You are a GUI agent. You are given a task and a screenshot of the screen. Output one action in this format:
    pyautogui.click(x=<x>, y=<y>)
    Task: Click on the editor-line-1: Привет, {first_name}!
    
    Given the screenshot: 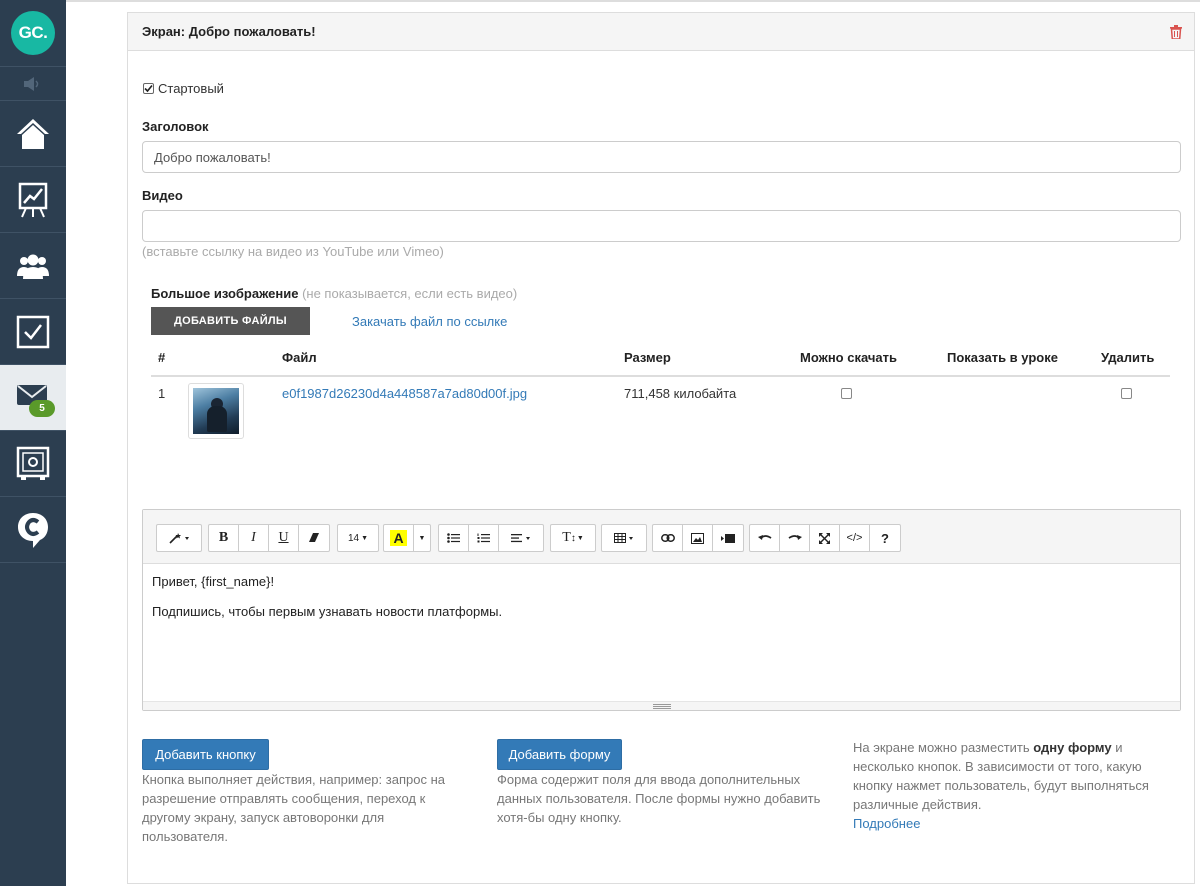 What is the action you would take?
    pyautogui.click(x=213, y=581)
    